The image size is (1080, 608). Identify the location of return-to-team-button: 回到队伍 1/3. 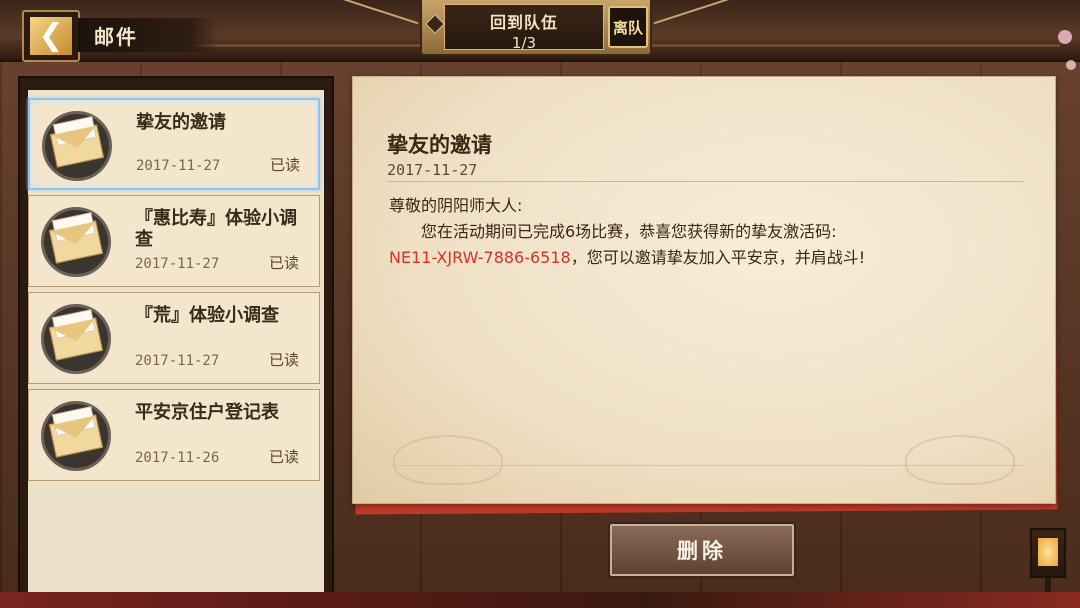
(524, 28).